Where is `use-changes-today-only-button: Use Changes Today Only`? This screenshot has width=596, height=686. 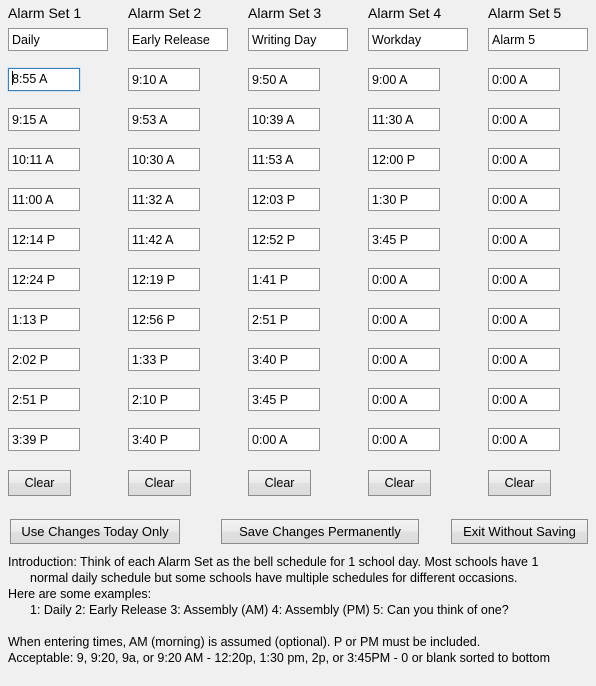 use-changes-today-only-button: Use Changes Today Only is located at coordinates (95, 531).